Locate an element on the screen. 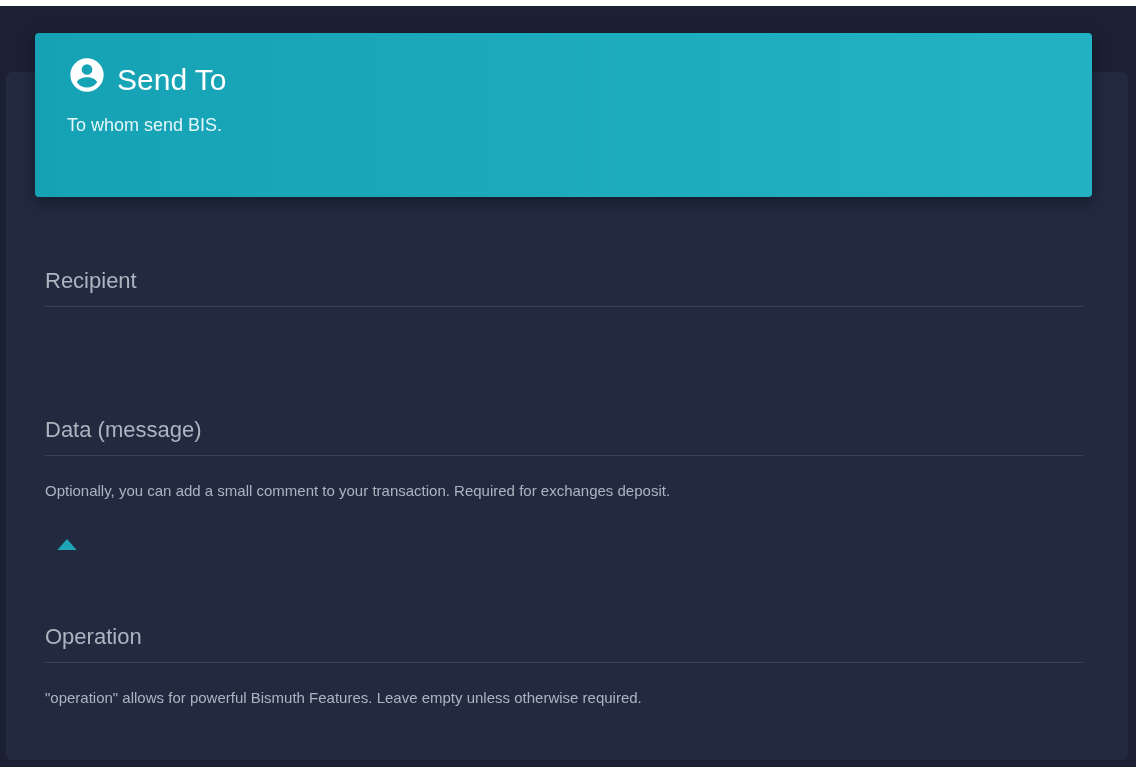 The width and height of the screenshot is (1136, 767). card-title: Send To is located at coordinates (172, 80).